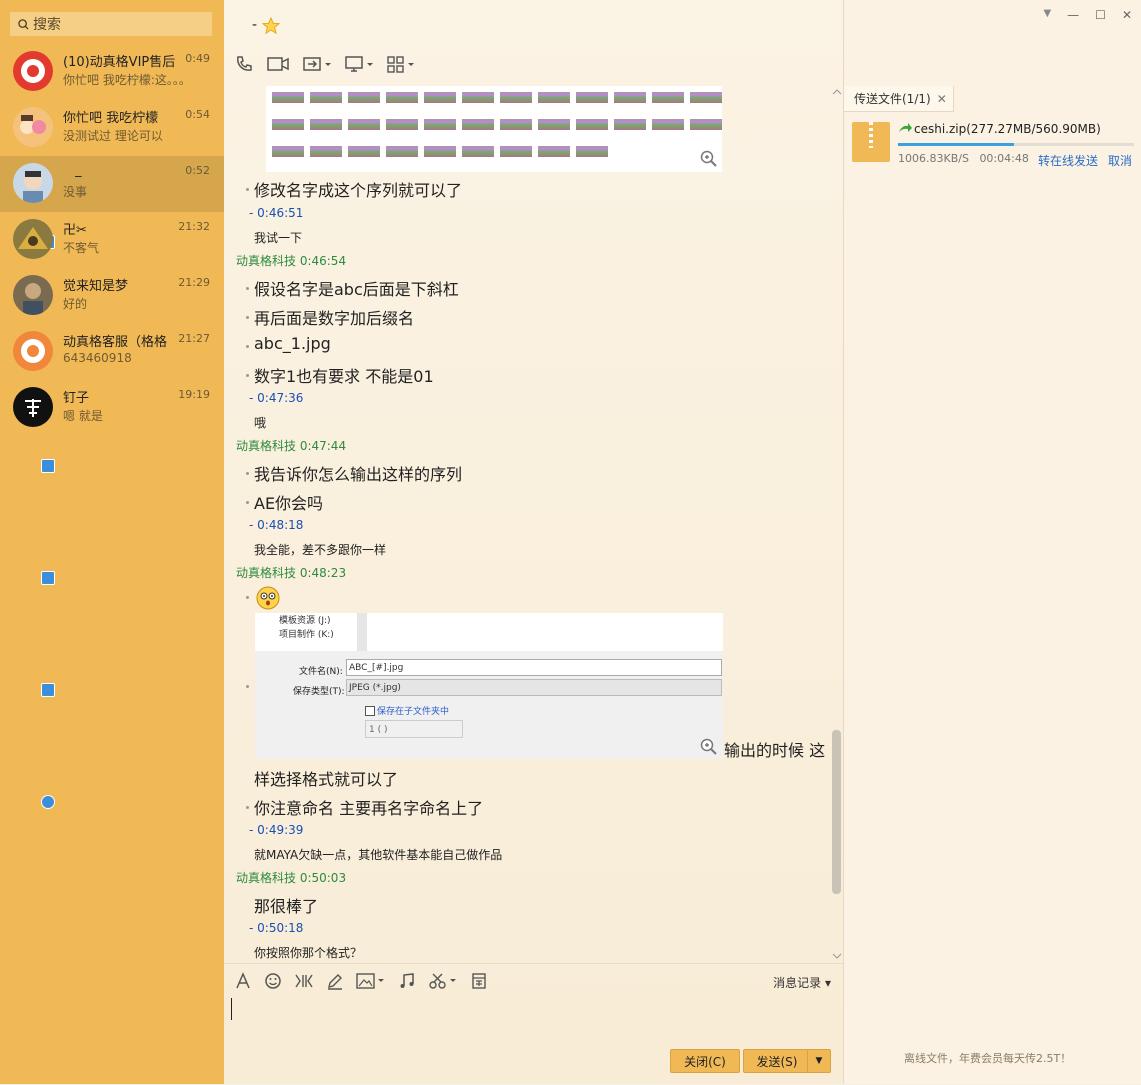 The image size is (1141, 1085). What do you see at coordinates (335, 981) in the screenshot?
I see `draw-icon` at bounding box center [335, 981].